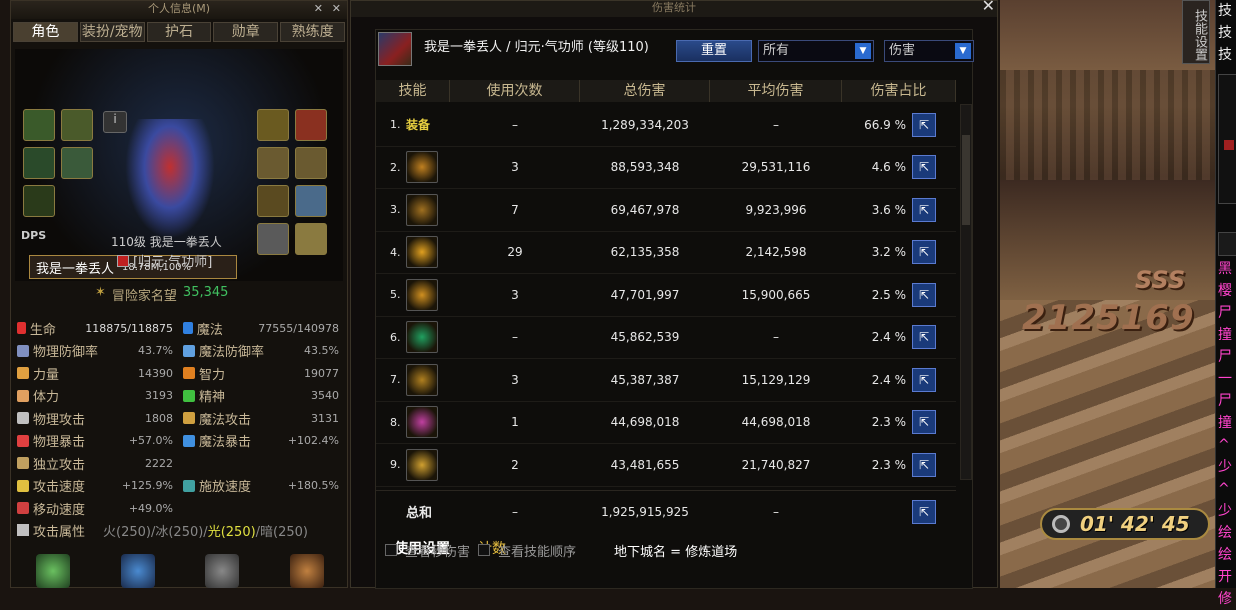 The image size is (1236, 610). I want to click on pin-icon: ✕, so click(318, 9).